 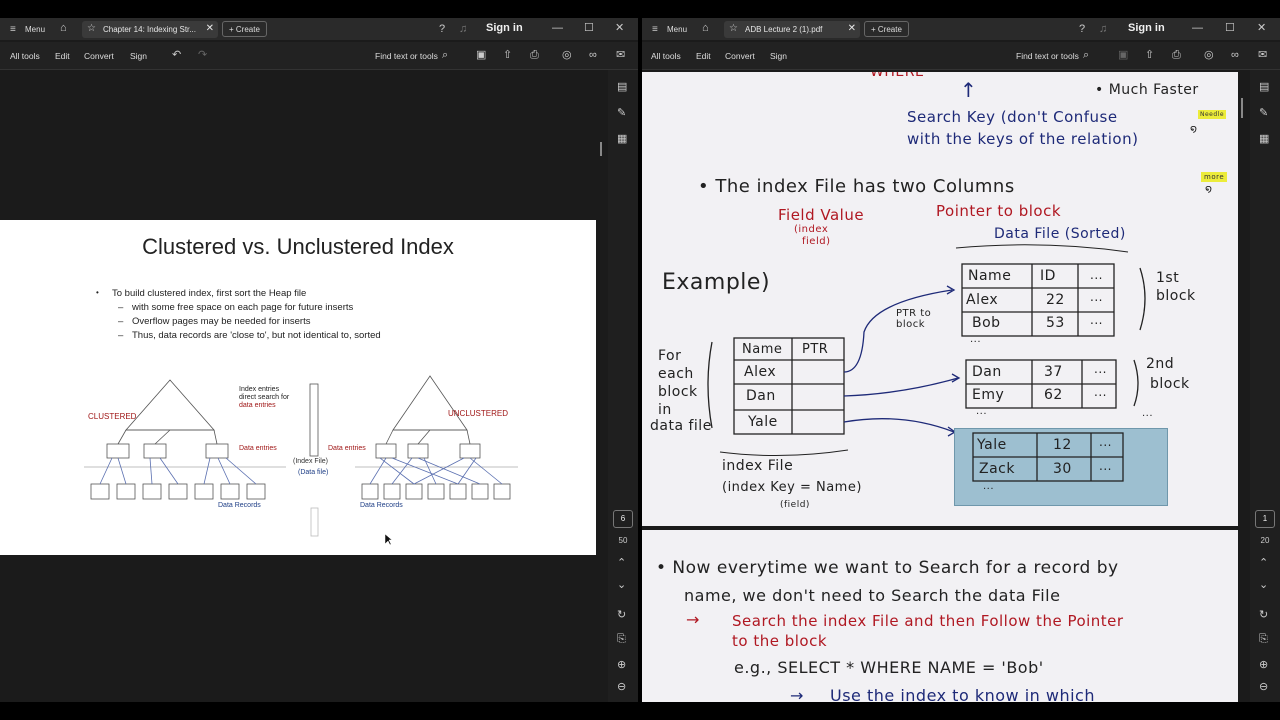 What do you see at coordinates (623, 519) in the screenshot?
I see `current-page-field: 6` at bounding box center [623, 519].